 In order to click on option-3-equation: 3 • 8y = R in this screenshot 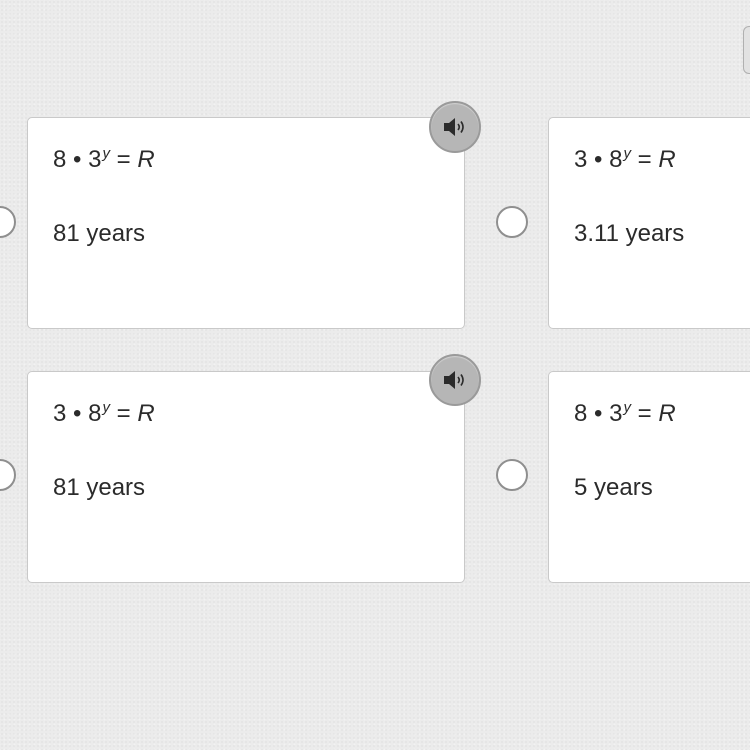, I will do `click(104, 415)`.